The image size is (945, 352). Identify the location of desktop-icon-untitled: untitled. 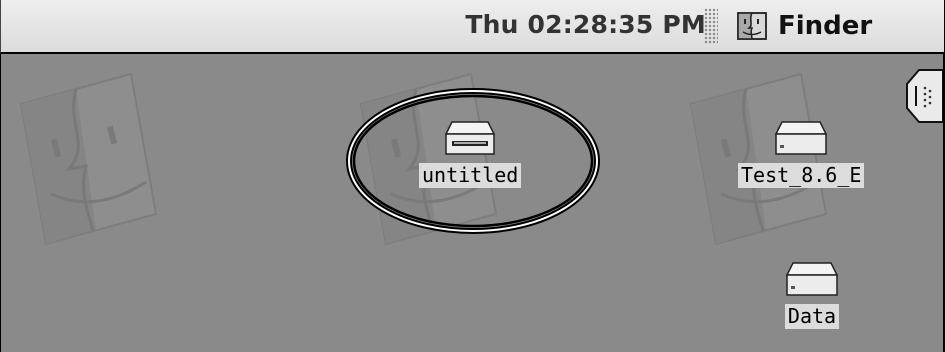
(470, 153).